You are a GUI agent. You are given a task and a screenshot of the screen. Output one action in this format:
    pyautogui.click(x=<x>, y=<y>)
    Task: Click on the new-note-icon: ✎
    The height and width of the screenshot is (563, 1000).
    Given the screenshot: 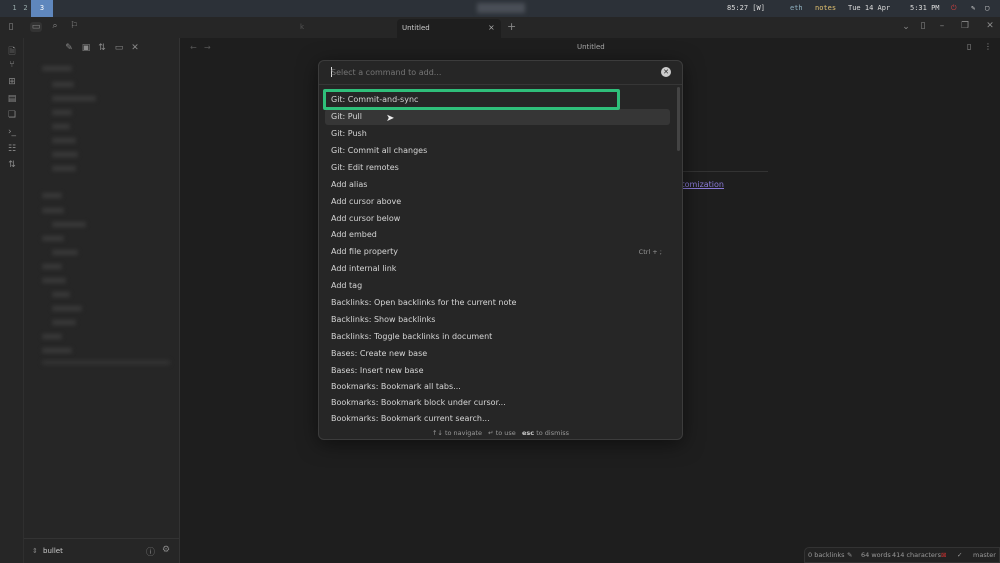 What is the action you would take?
    pyautogui.click(x=69, y=48)
    